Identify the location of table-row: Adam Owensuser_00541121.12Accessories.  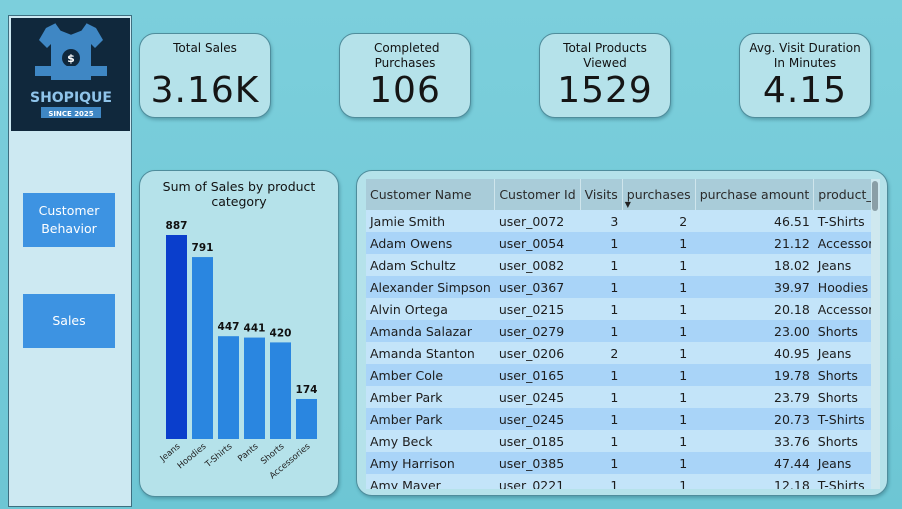
(619, 243).